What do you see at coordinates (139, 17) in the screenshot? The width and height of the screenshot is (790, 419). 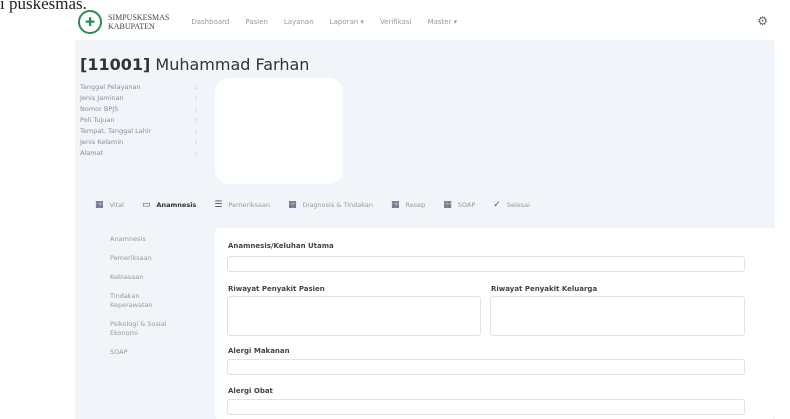 I see `brand-line-1: SIMPUSKESMAS` at bounding box center [139, 17].